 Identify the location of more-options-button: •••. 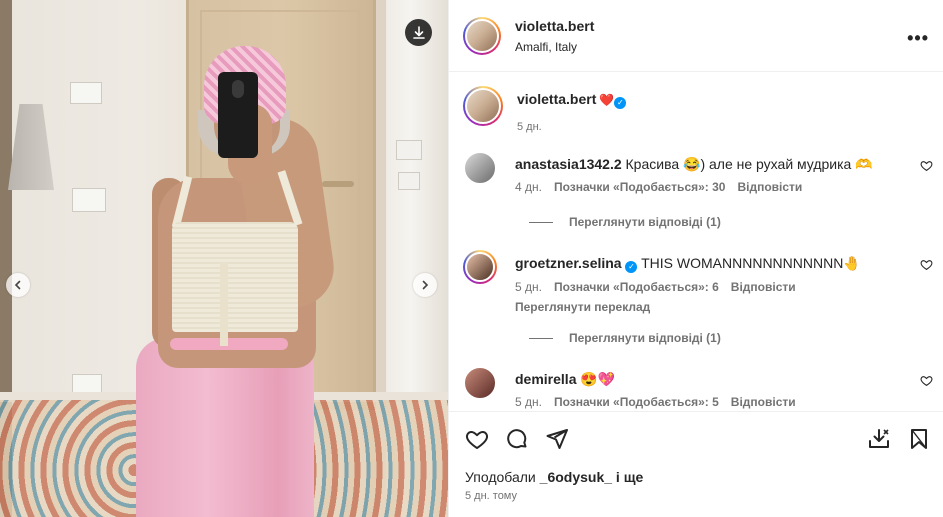
(918, 38).